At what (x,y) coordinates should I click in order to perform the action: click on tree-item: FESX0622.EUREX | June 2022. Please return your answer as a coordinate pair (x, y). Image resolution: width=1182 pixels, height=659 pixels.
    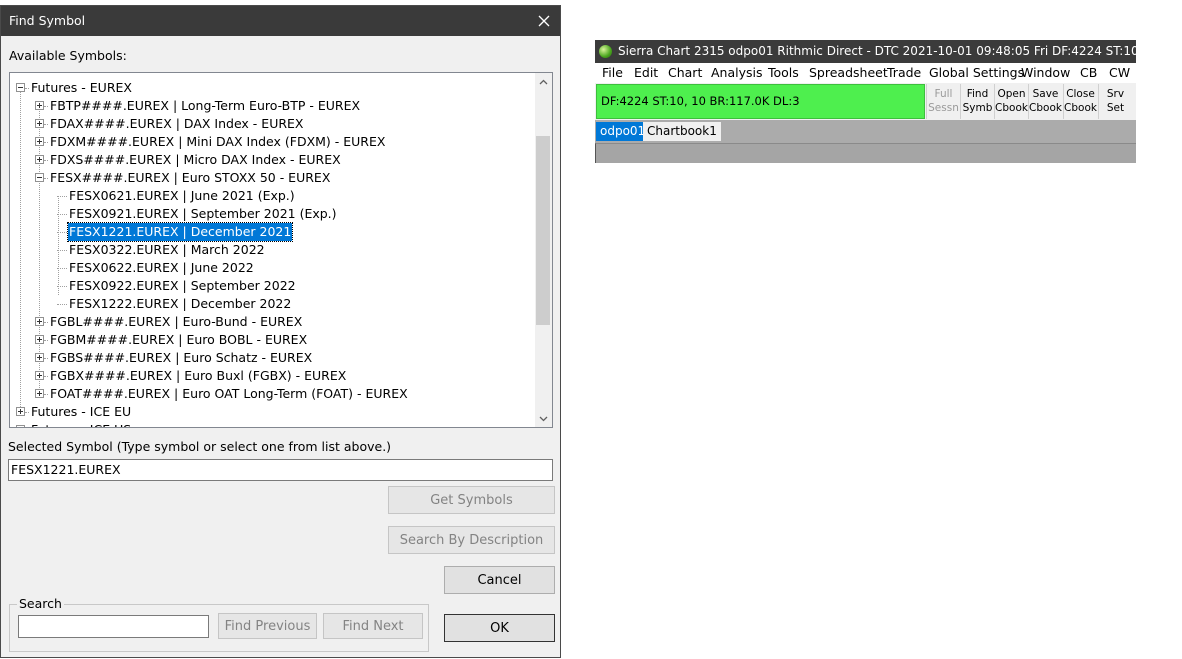
    Looking at the image, I should click on (270, 268).